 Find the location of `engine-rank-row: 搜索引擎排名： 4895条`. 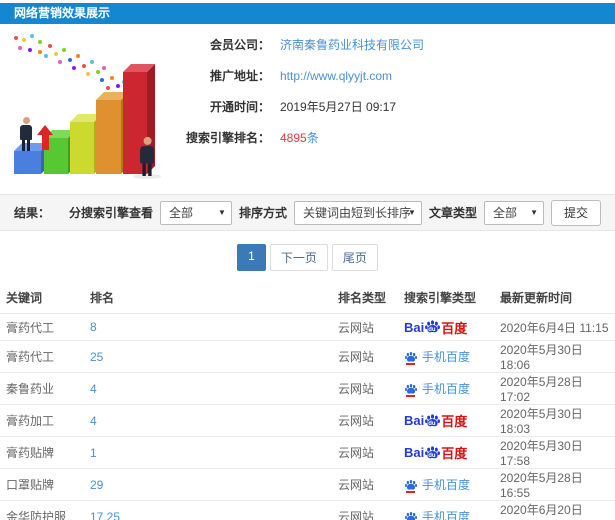

engine-rank-row: 搜索引擎排名： 4895条 is located at coordinates (301, 137).